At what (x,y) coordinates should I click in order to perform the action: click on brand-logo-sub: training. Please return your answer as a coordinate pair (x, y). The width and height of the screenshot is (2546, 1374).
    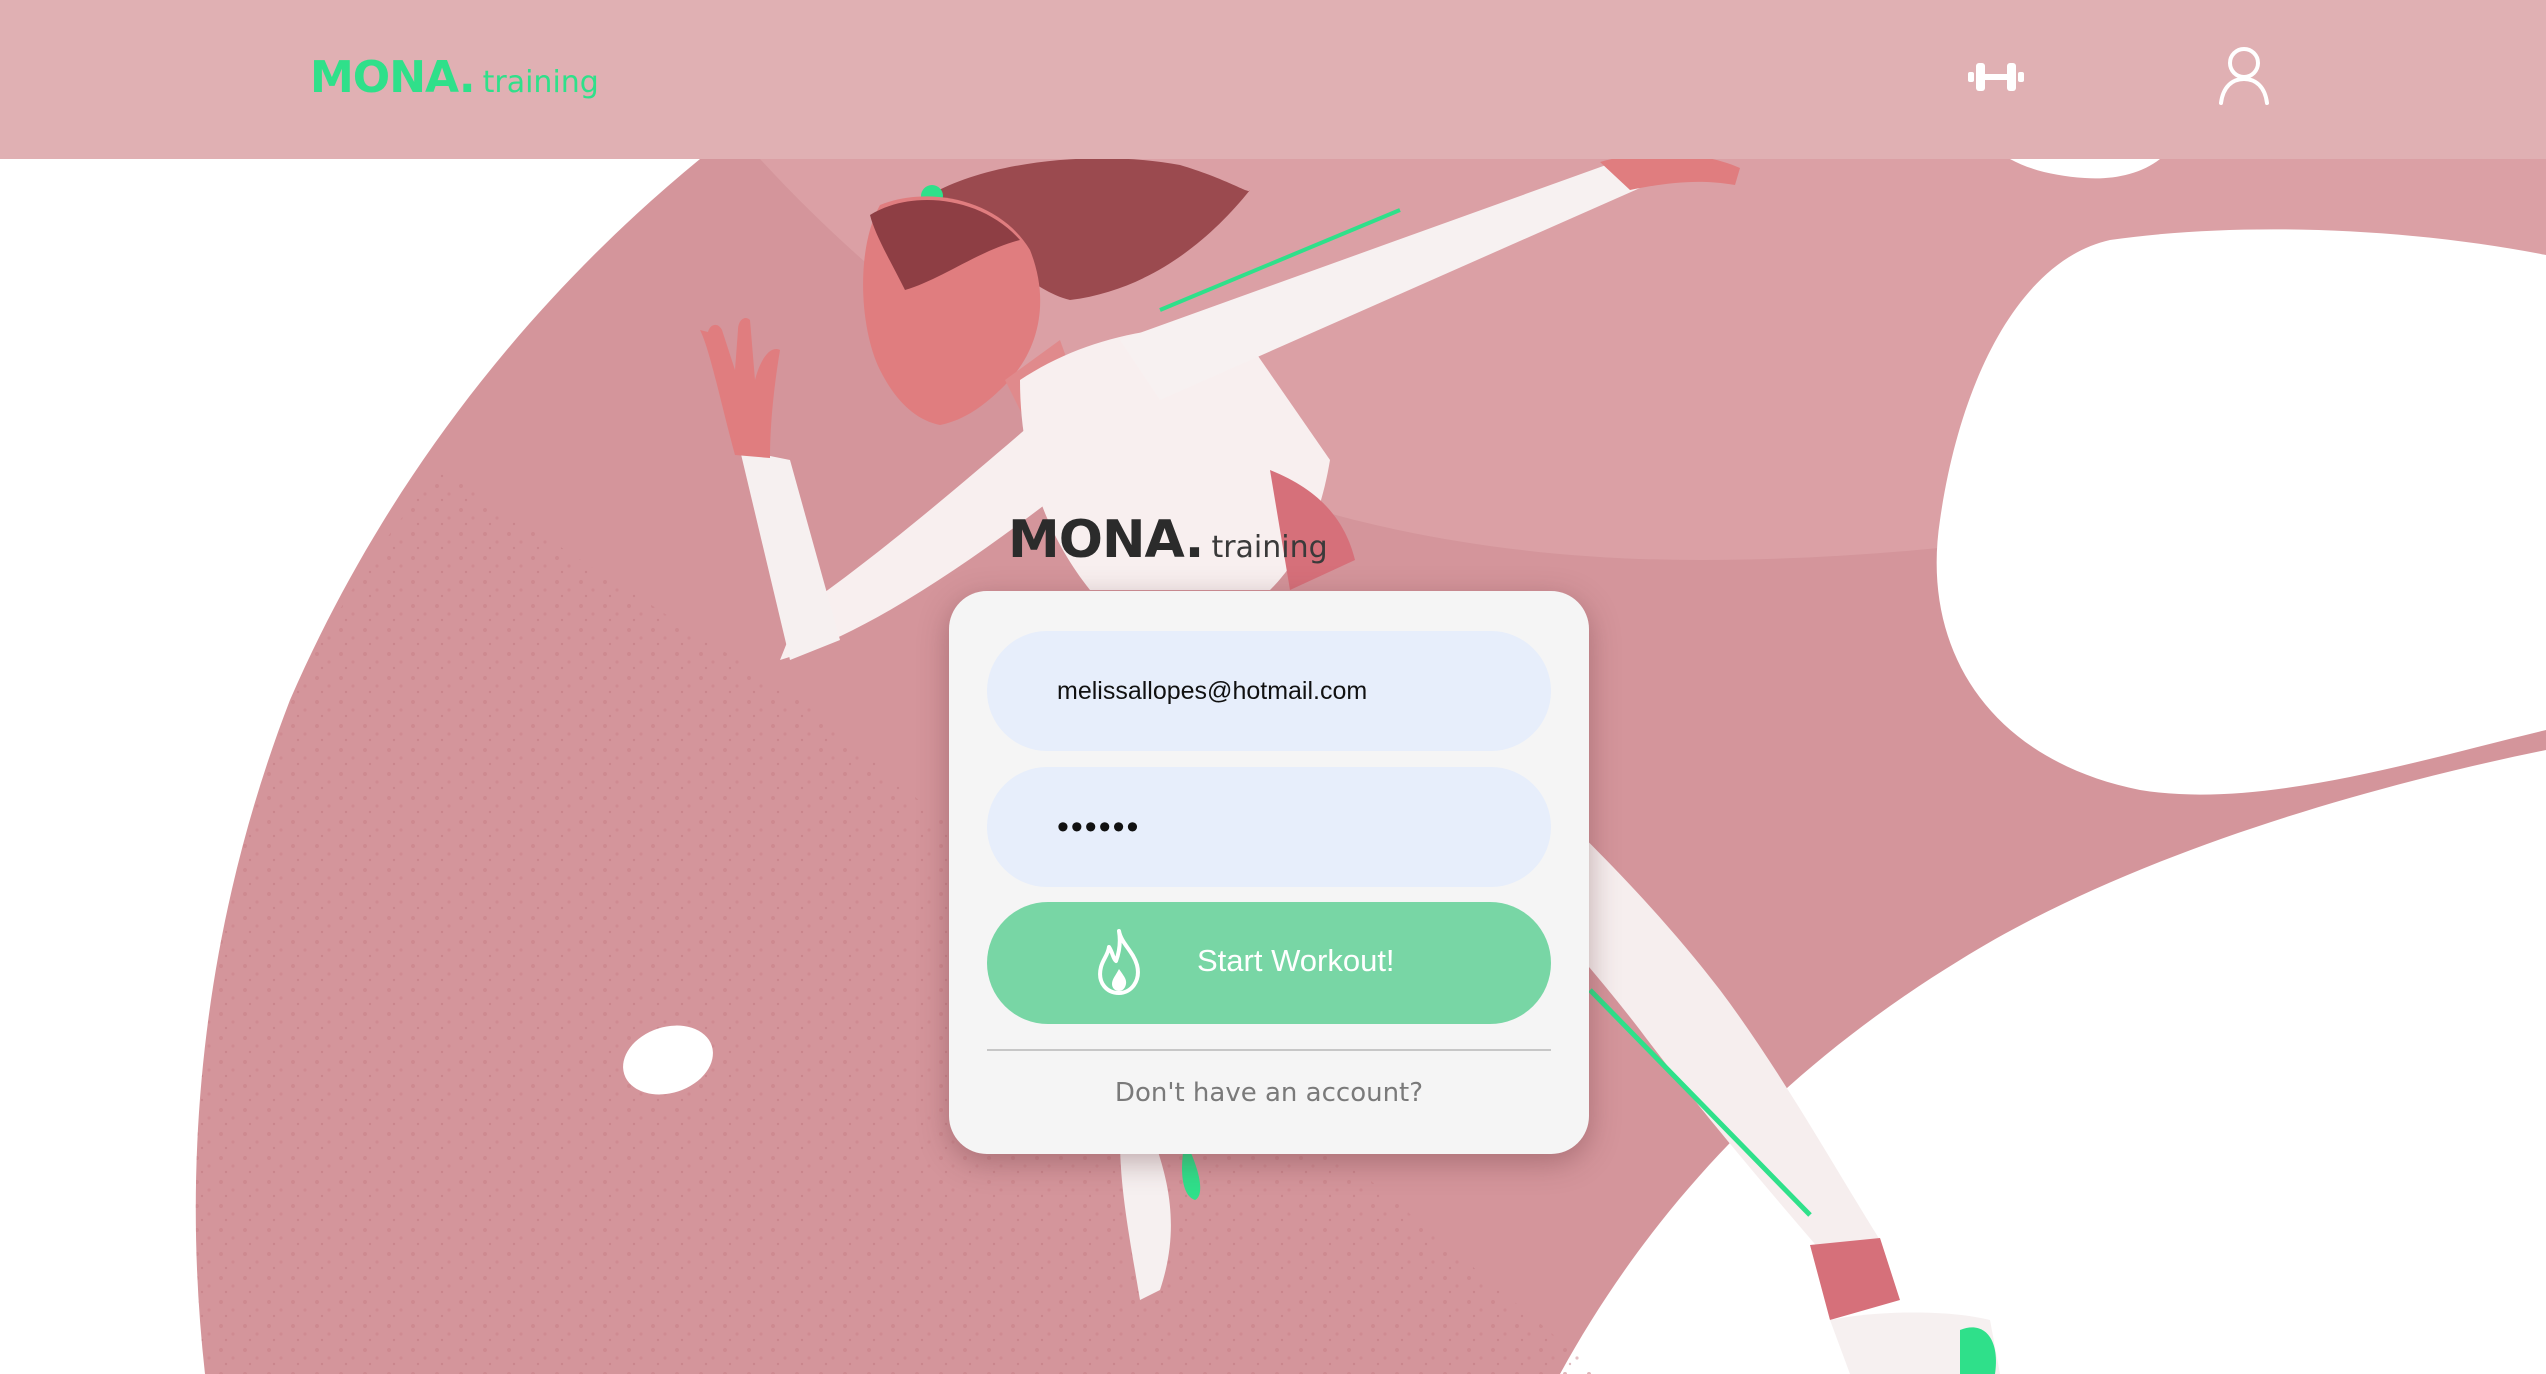
    Looking at the image, I should click on (540, 82).